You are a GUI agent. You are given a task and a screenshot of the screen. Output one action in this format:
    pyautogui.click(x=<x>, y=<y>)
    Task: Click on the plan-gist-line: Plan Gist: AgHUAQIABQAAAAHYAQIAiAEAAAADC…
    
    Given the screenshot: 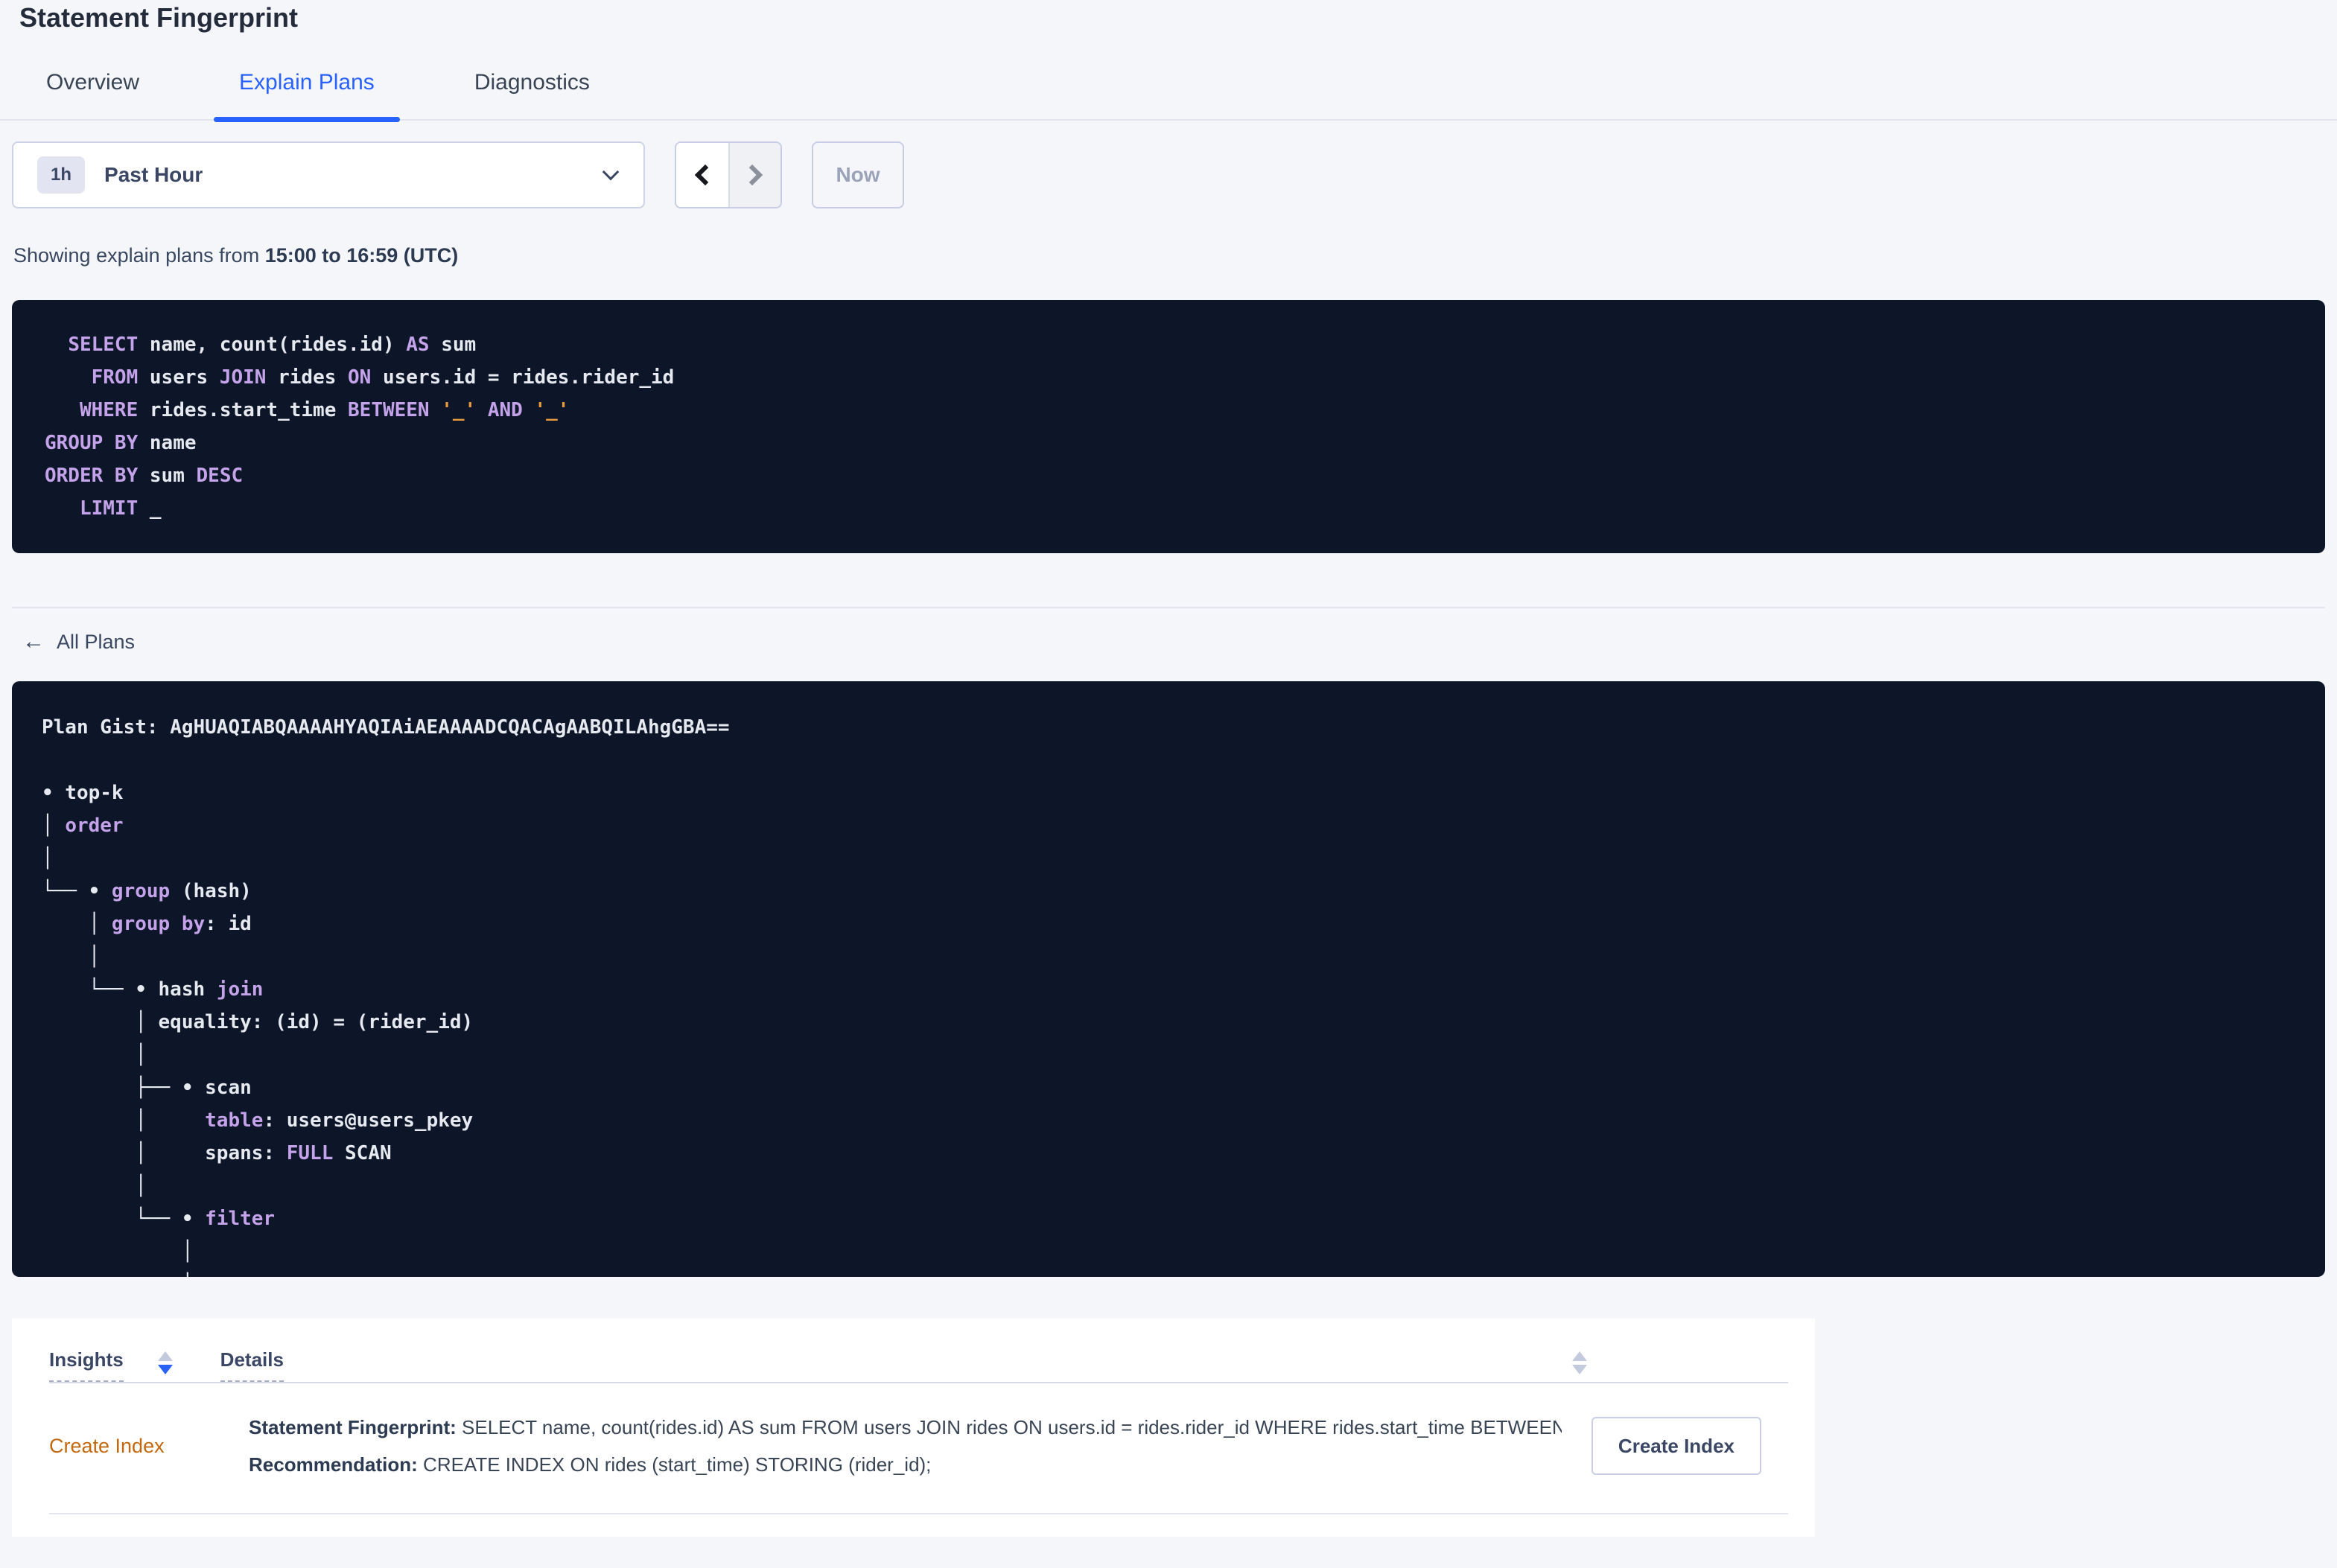 What is the action you would take?
    pyautogui.click(x=1168, y=727)
    